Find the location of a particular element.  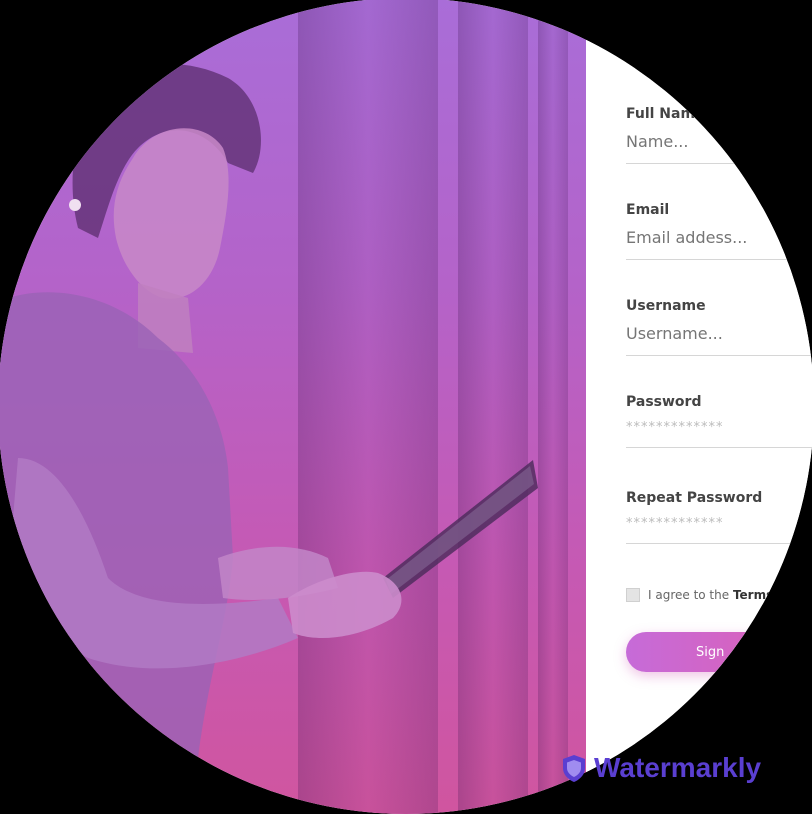

terms-agreement: I agree to the Terms is located at coordinates (699, 595).